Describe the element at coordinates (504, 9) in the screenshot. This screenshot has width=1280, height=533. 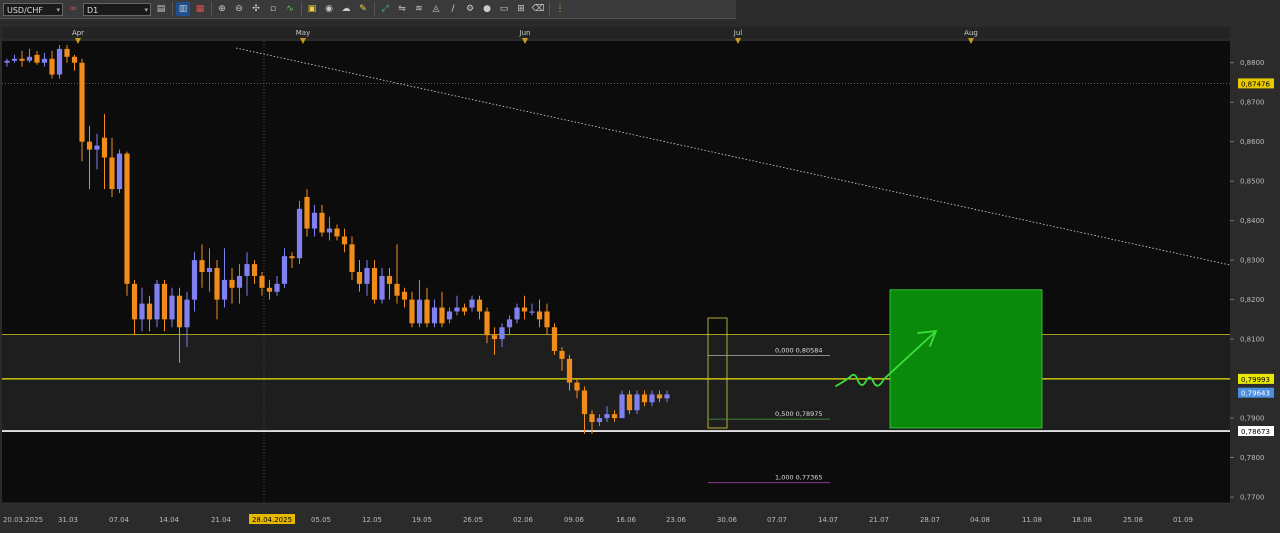
I see `monitor-icon: ▭` at that location.